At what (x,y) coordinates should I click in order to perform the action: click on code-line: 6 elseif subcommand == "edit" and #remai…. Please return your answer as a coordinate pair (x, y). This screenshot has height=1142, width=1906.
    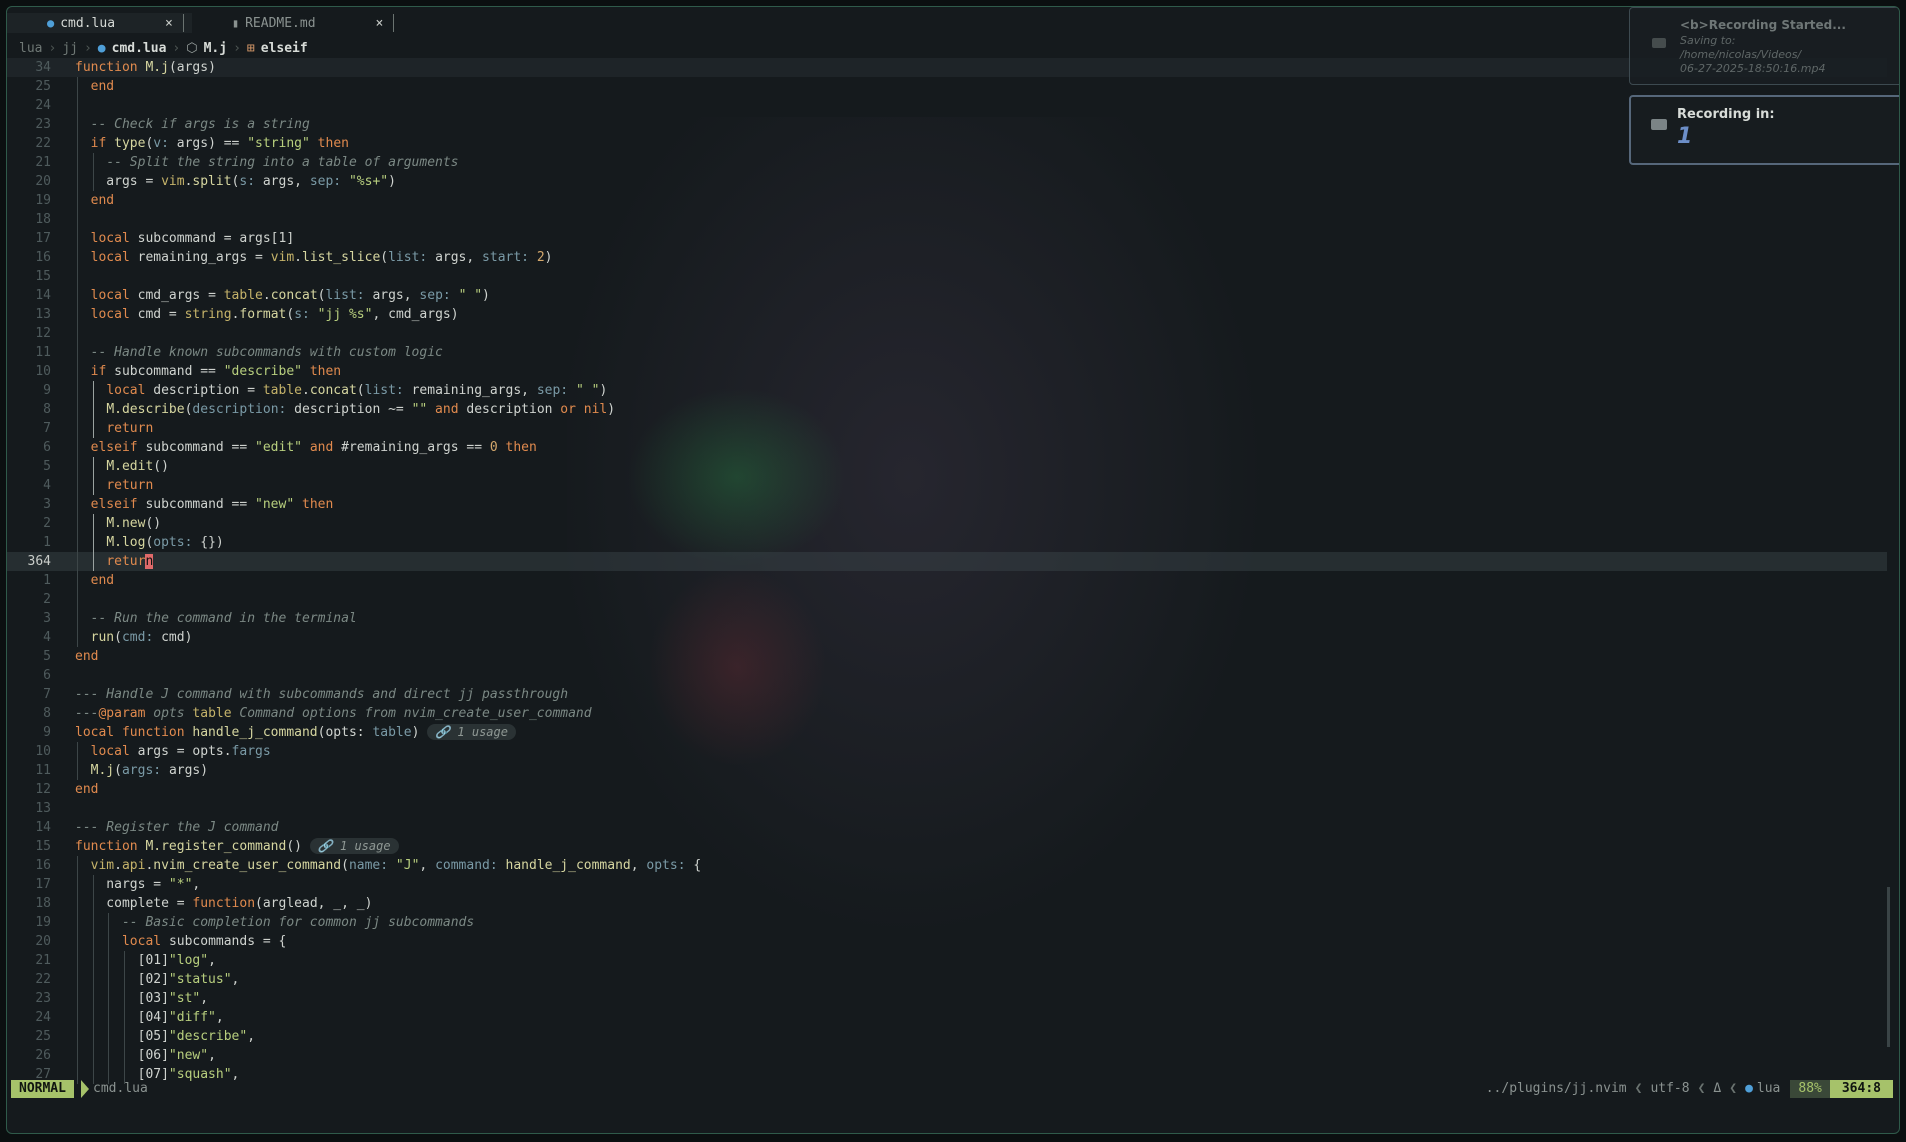
    Looking at the image, I should click on (947, 447).